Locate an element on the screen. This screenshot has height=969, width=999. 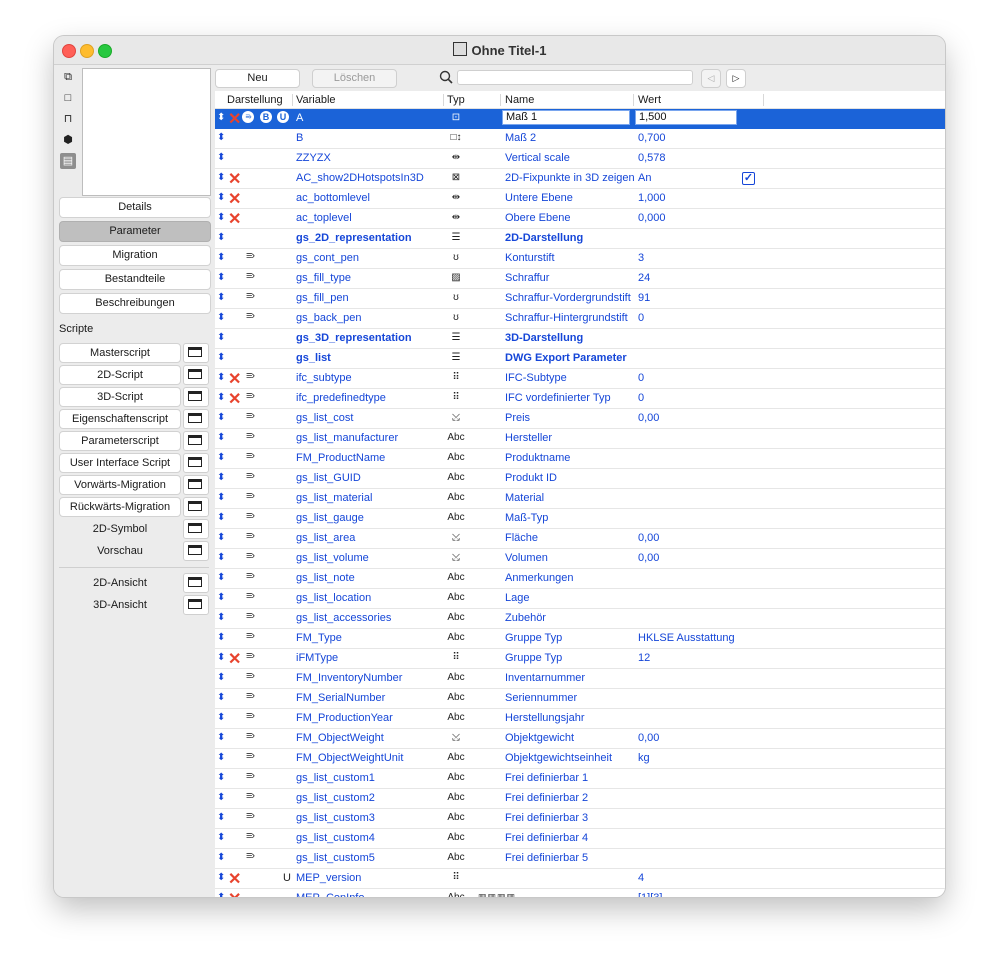
table-row: ⬍ ≡› FM_Type Abc Gruppe Typ HKLSE Ausstattung is located at coordinates (580, 639).